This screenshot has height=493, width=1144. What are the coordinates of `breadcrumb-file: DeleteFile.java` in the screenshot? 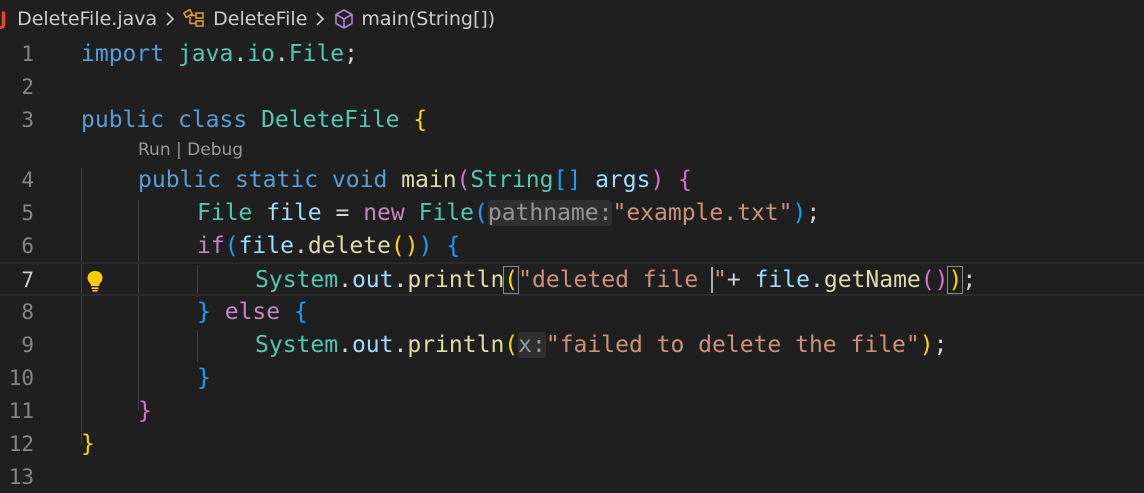 It's located at (87, 19).